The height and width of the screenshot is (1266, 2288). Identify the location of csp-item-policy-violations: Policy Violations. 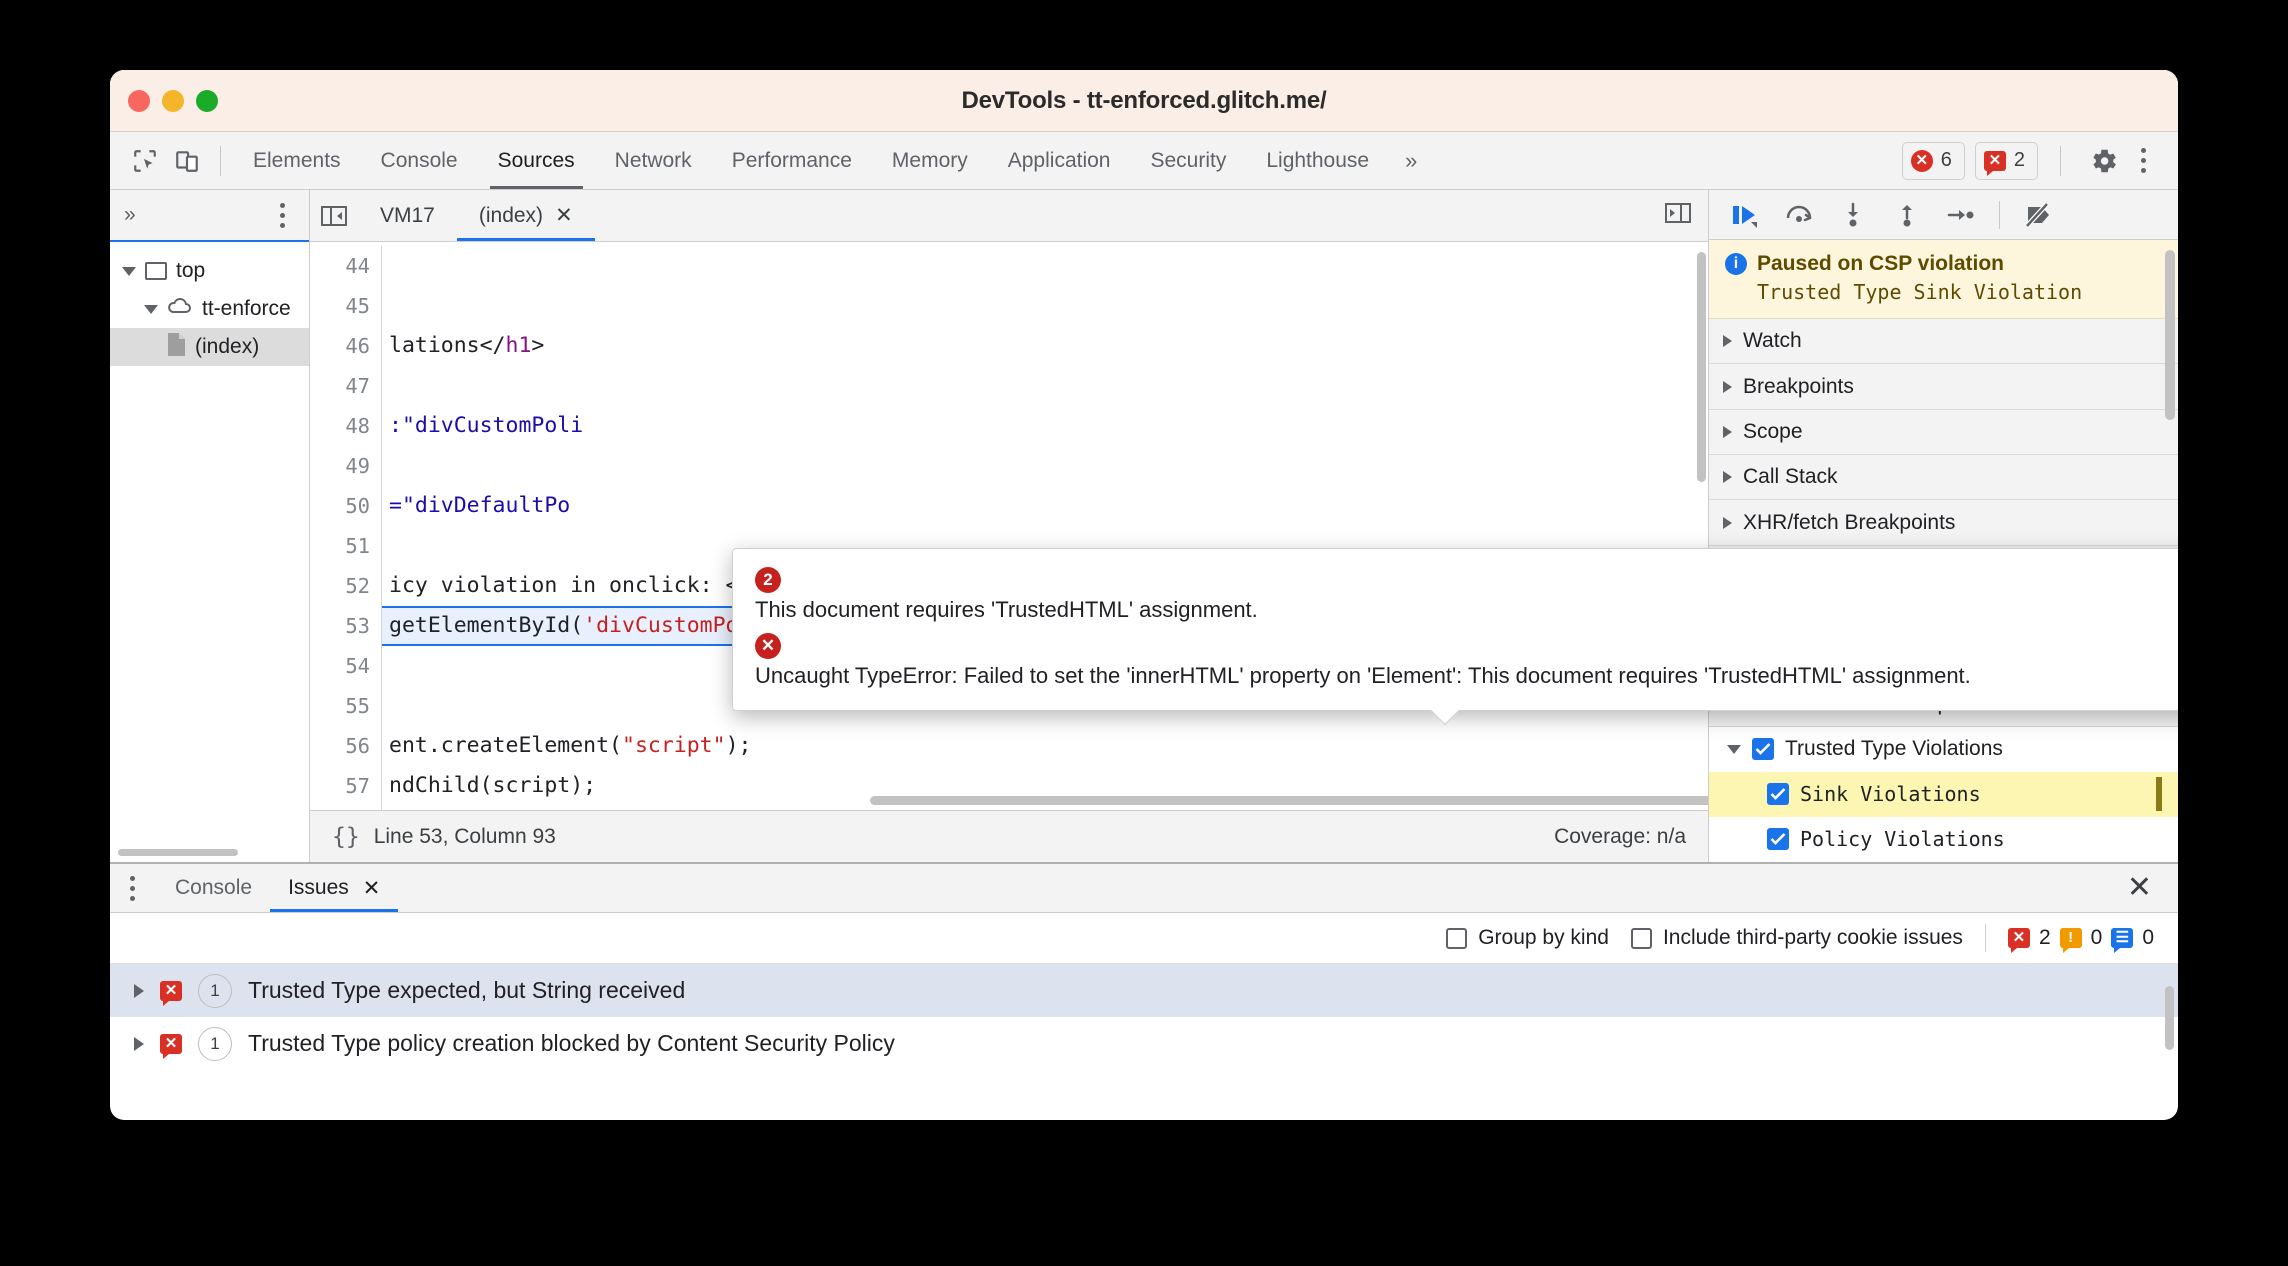
(1943, 839).